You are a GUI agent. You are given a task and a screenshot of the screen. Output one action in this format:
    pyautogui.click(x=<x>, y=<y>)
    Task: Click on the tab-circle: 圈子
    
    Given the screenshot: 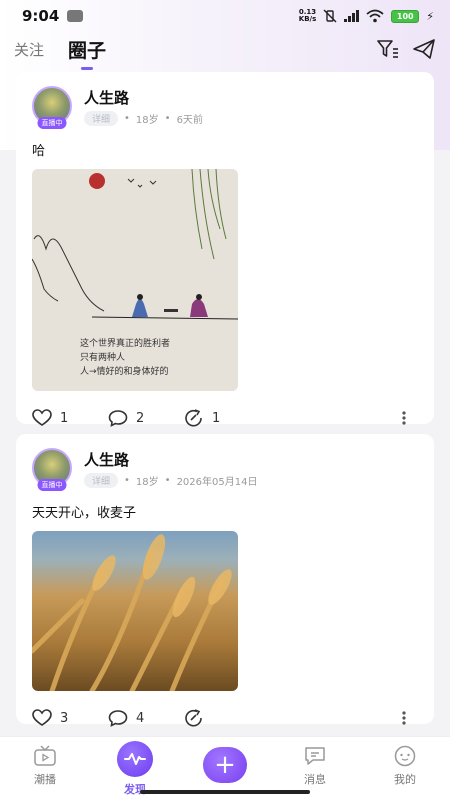 What is the action you would take?
    pyautogui.click(x=87, y=49)
    